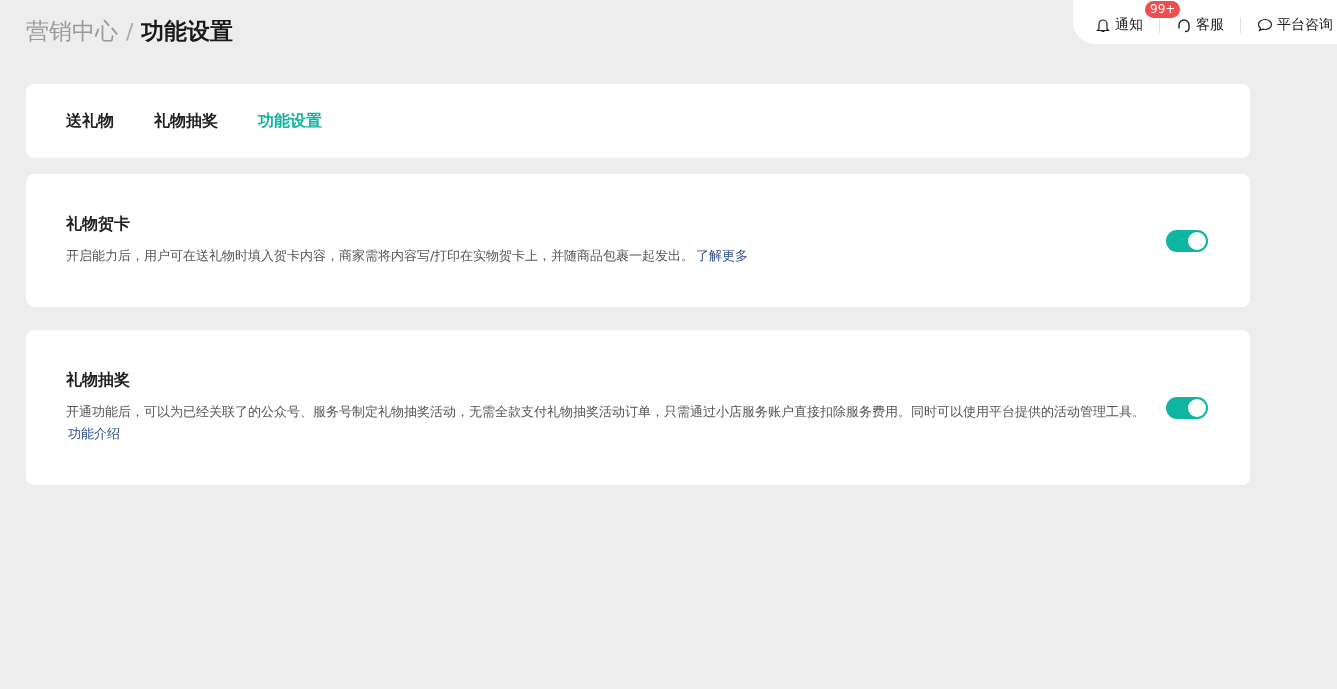 The width and height of the screenshot is (1337, 689). I want to click on link: 功能介绍, so click(94, 433).